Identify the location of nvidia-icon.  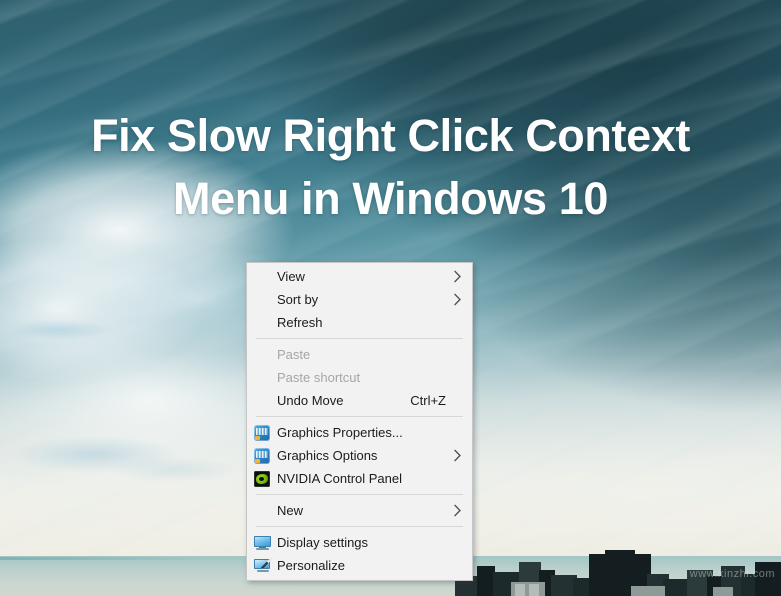
(262, 479).